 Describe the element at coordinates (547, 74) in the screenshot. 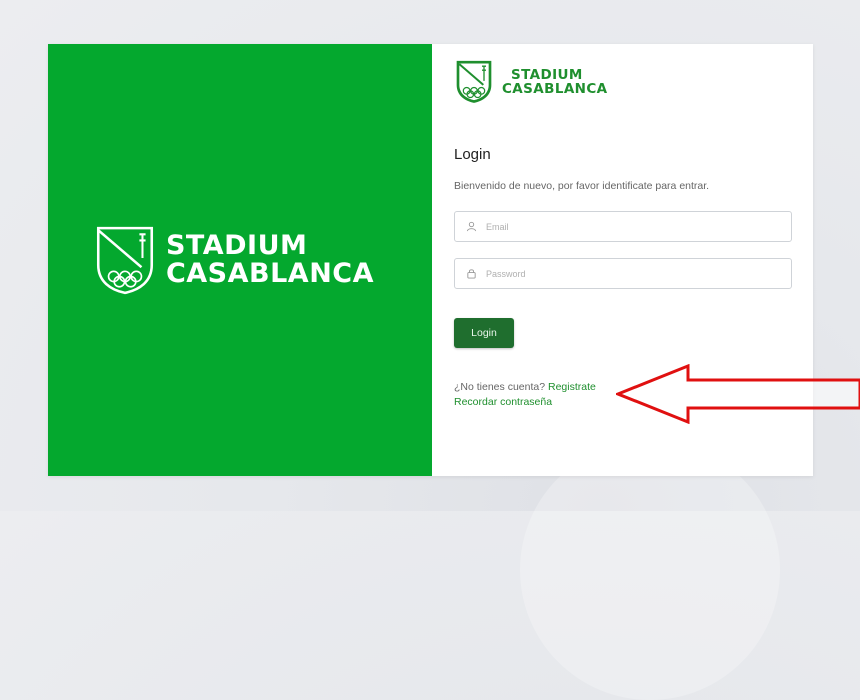

I see `brand-small-line1: STADIUM` at that location.